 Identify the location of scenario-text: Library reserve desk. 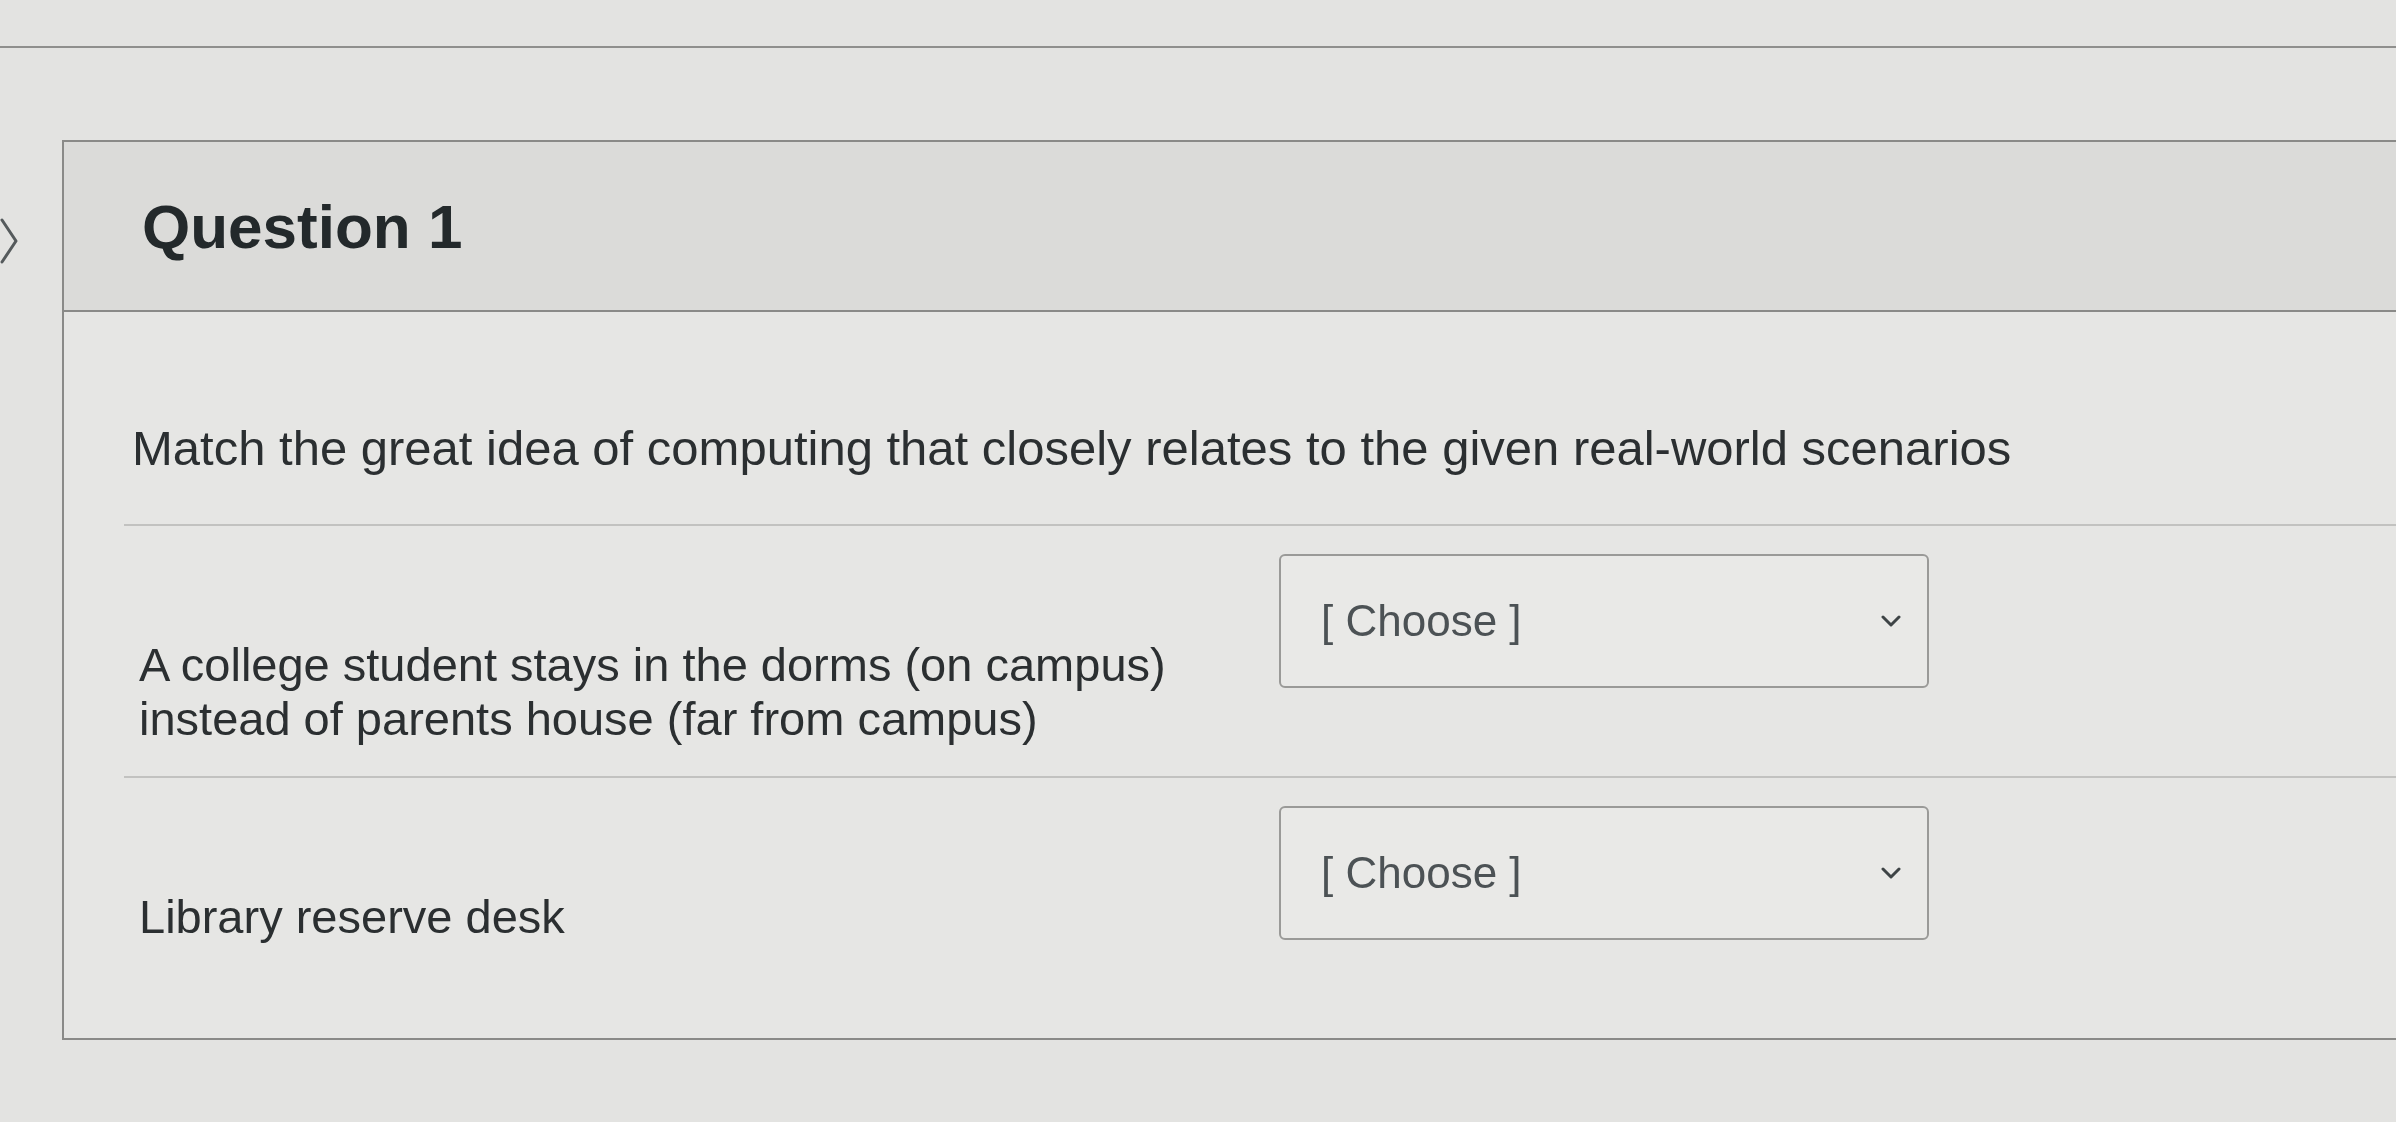
(352, 917).